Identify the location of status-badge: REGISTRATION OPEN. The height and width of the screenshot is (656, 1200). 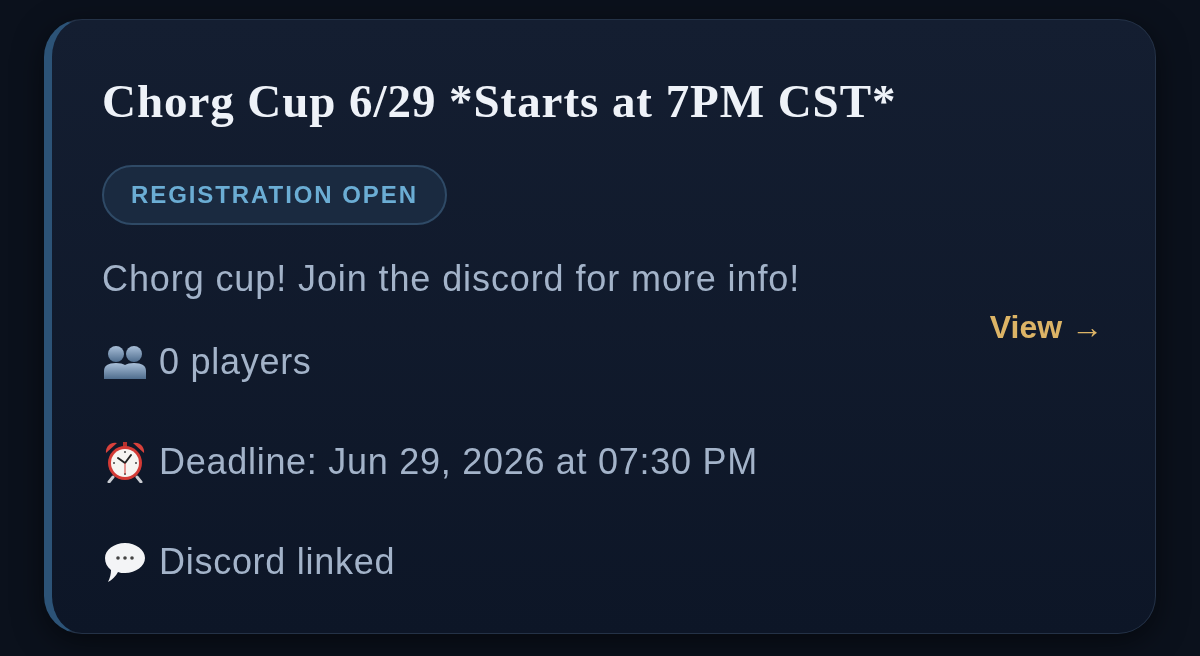
(274, 195).